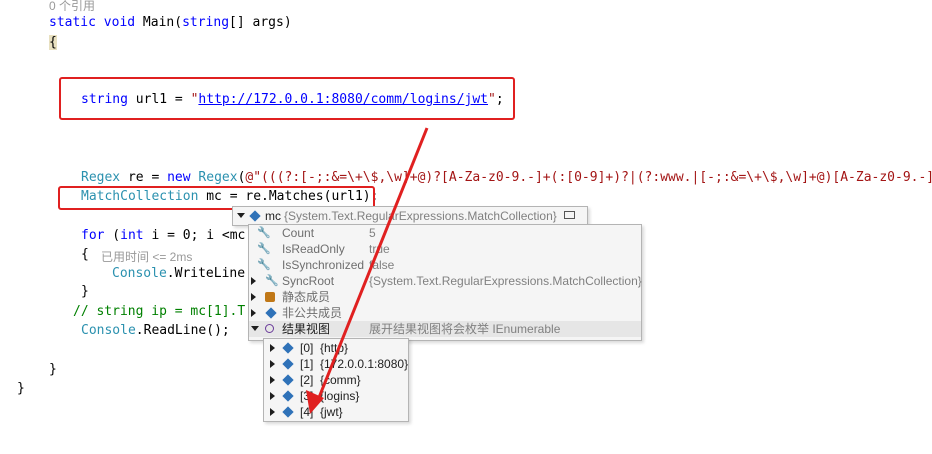 This screenshot has width=932, height=454. What do you see at coordinates (287, 98) in the screenshot?
I see `annotation-box-url` at bounding box center [287, 98].